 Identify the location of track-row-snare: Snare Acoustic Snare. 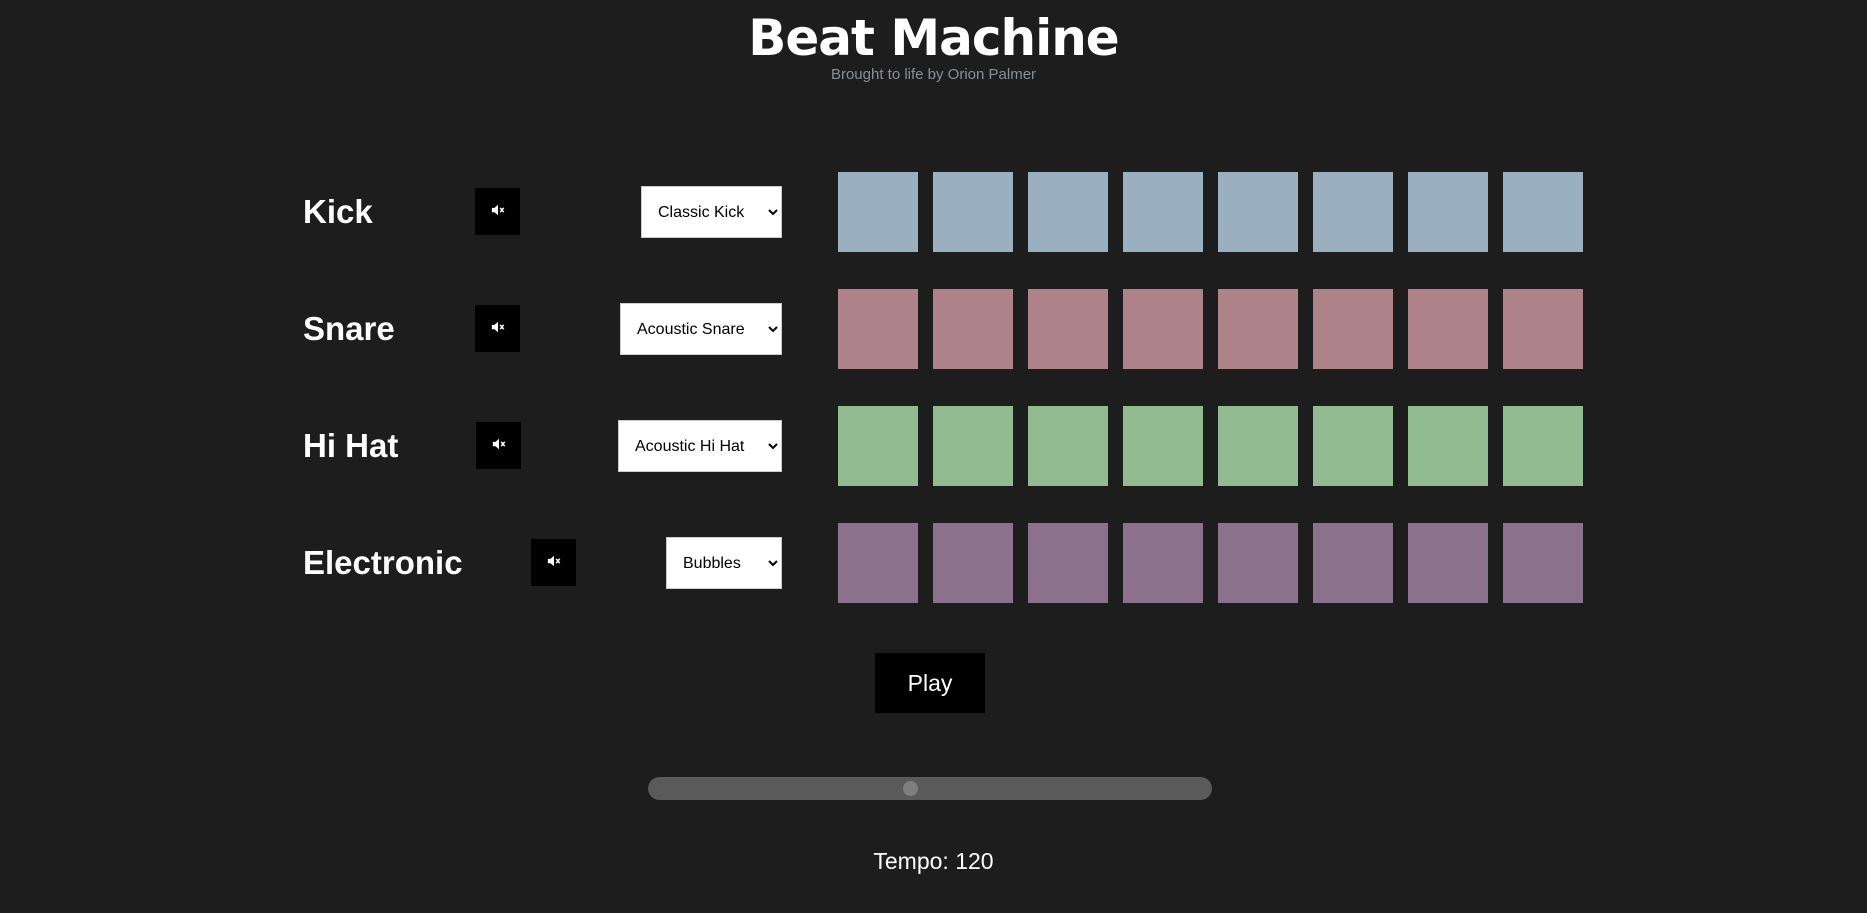
(933, 329).